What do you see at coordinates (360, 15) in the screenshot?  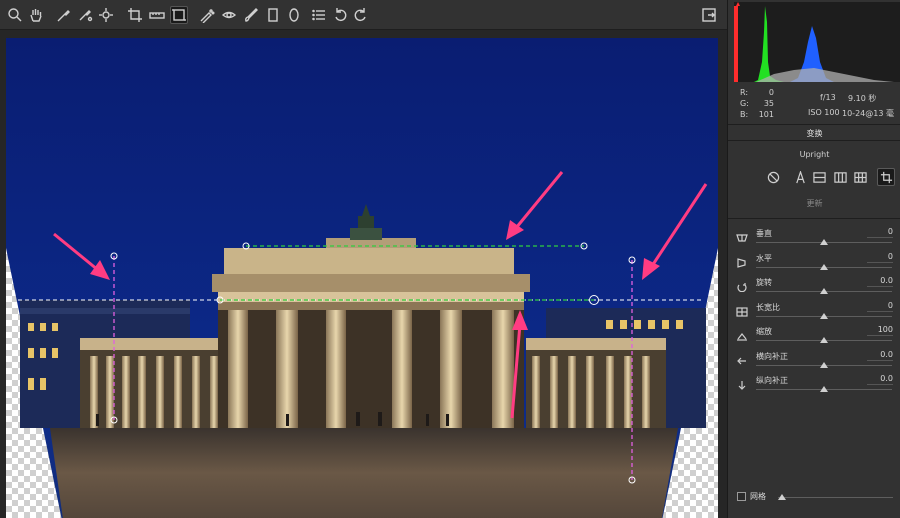 I see `rotate-right-icon` at bounding box center [360, 15].